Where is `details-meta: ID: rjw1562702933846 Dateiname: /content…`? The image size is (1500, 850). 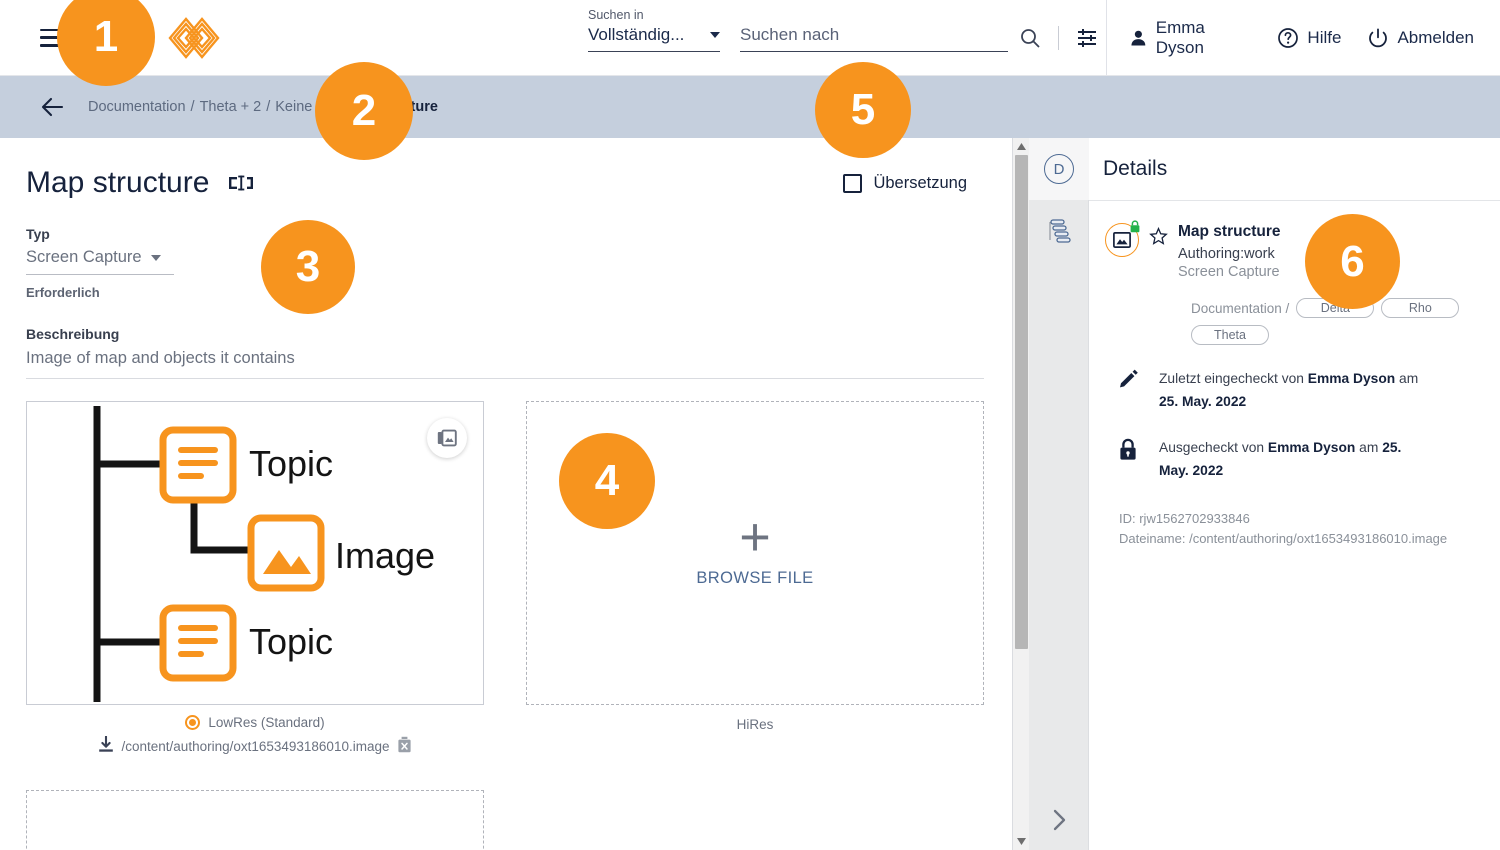 details-meta: ID: rjw1562702933846 Dateiname: /content… is located at coordinates (1294, 529).